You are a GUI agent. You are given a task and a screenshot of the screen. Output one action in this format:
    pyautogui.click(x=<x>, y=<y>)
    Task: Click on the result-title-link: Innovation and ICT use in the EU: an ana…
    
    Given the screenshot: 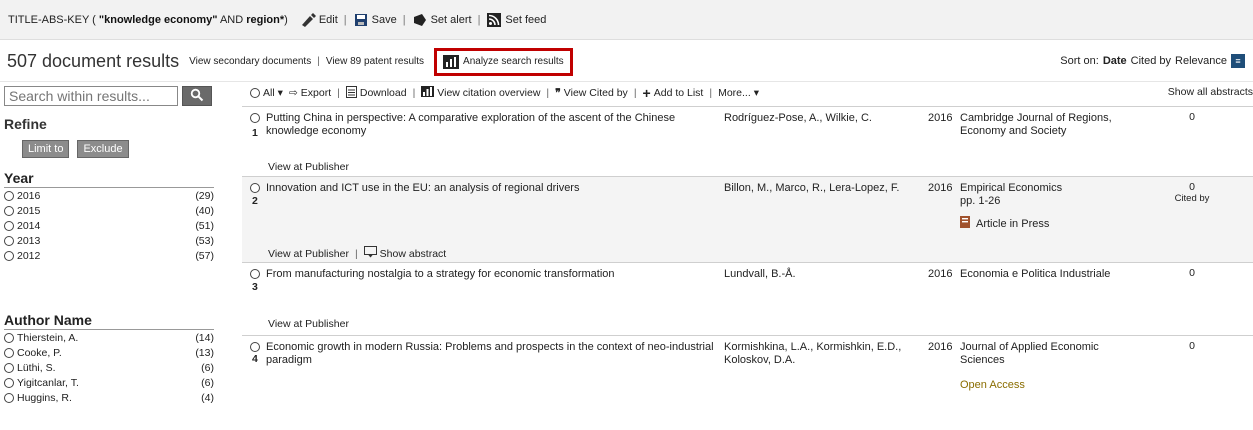 What is the action you would take?
    pyautogui.click(x=496, y=188)
    